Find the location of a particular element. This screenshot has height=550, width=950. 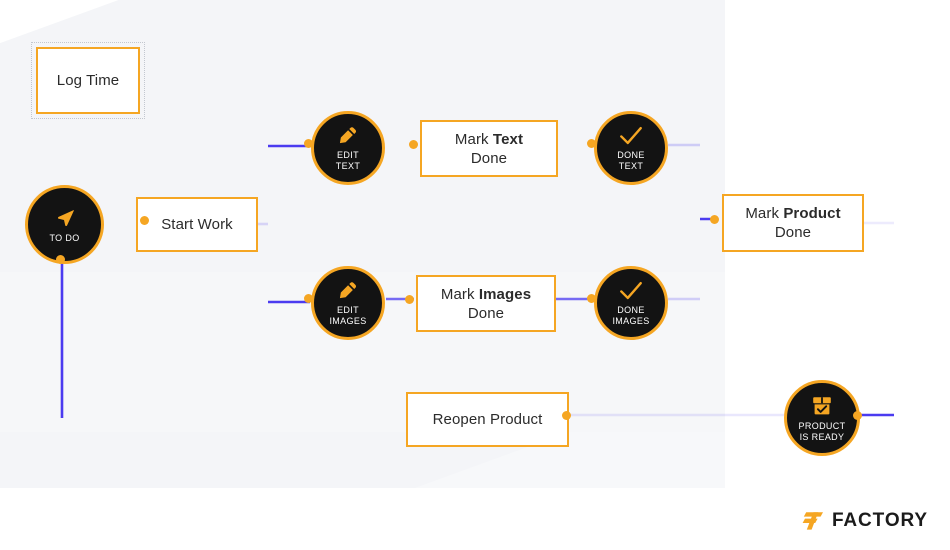

connector-dot-done-images-left is located at coordinates (591, 298).